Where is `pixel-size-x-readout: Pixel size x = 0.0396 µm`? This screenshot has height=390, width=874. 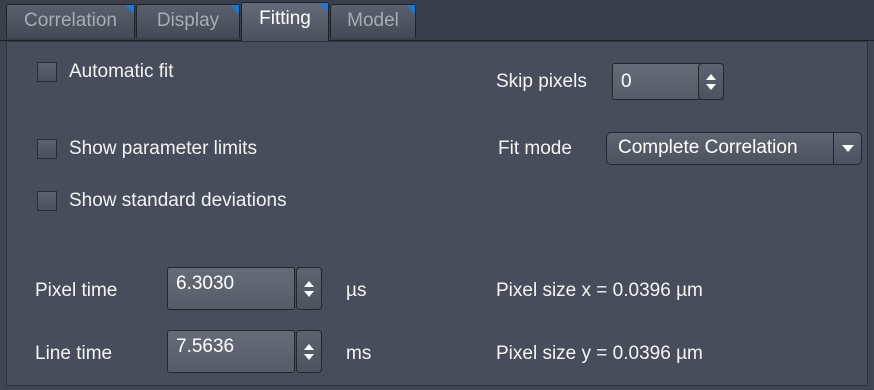 pixel-size-x-readout: Pixel size x = 0.0396 µm is located at coordinates (599, 290).